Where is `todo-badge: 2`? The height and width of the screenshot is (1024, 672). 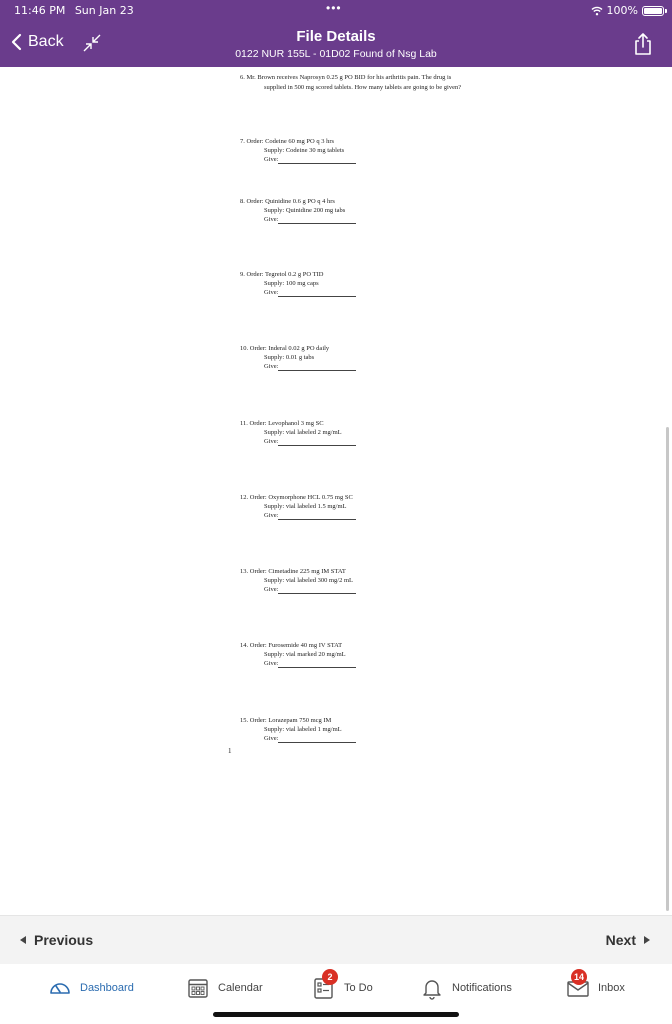 todo-badge: 2 is located at coordinates (330, 977).